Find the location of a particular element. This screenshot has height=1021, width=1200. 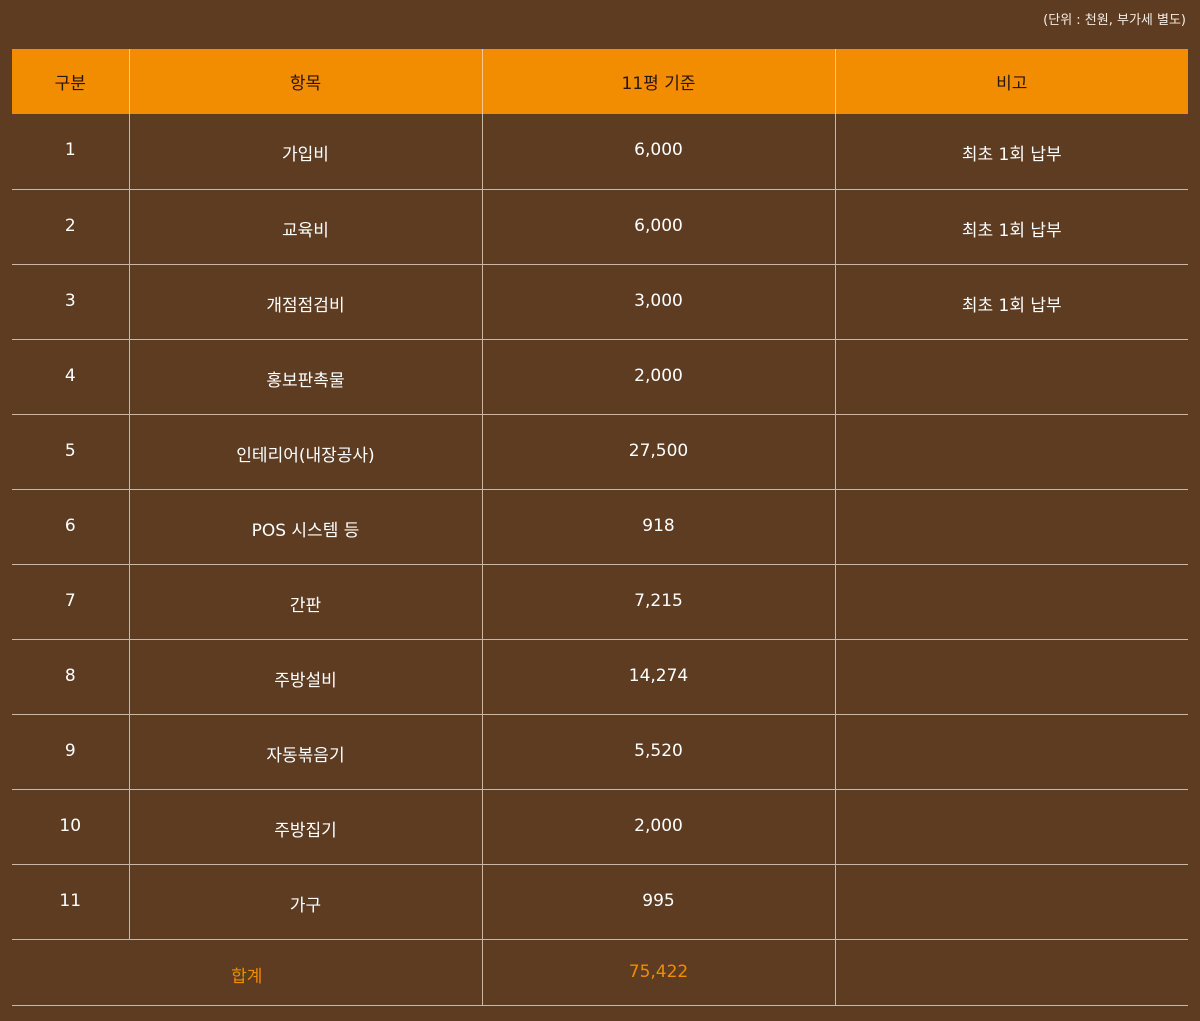

row-amount: 5,520 is located at coordinates (658, 752).